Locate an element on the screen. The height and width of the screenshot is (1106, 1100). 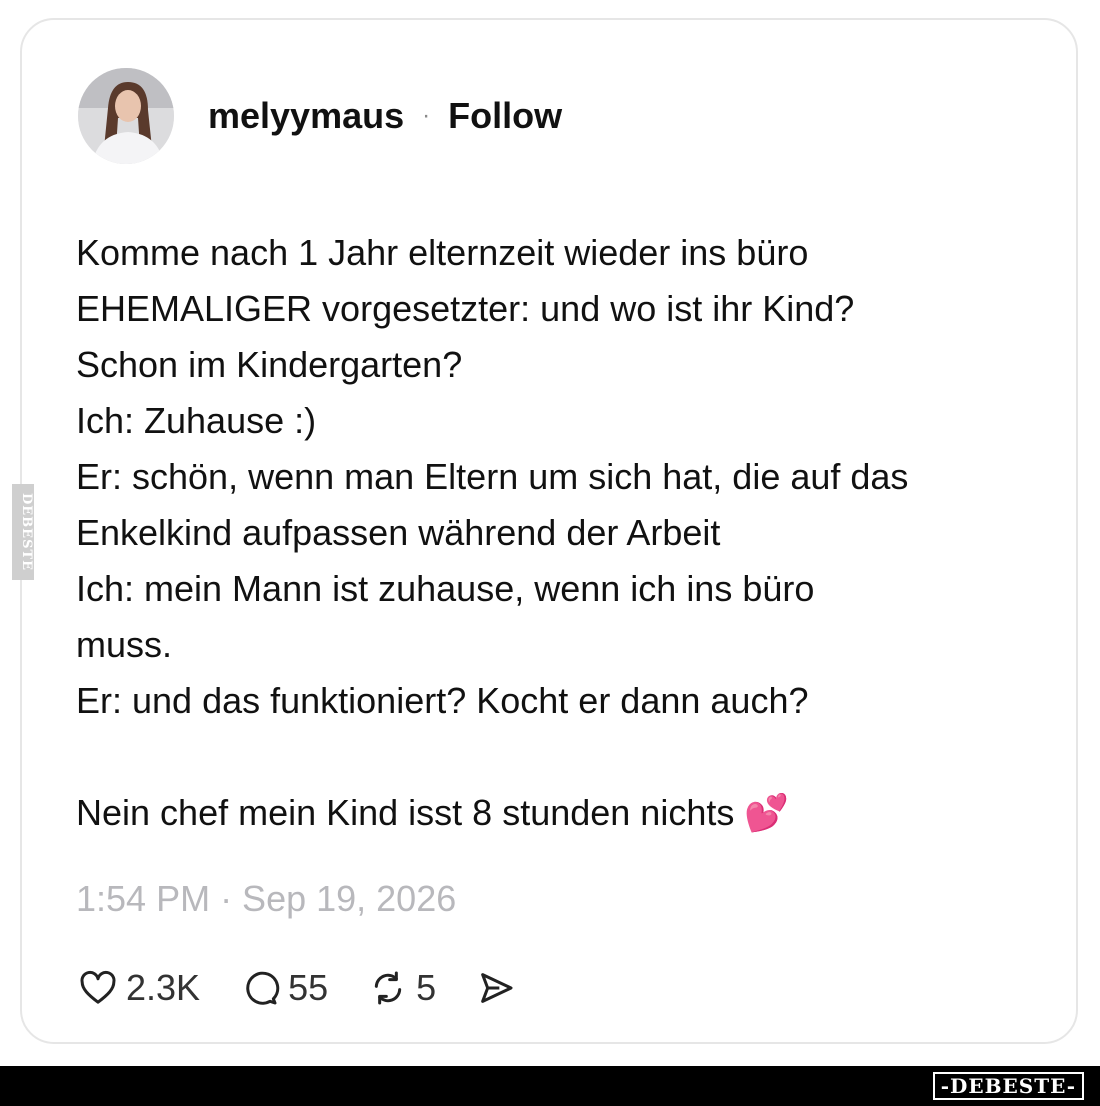
post-header: melyymaus · Follow is located at coordinates (320, 116).